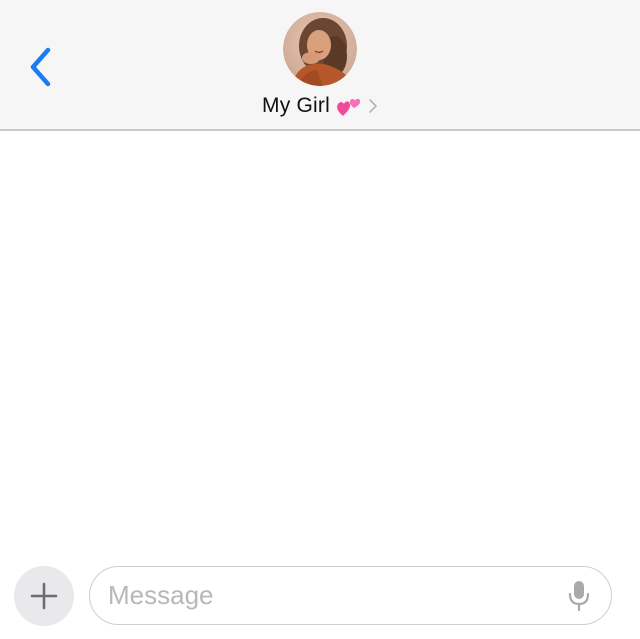 The height and width of the screenshot is (639, 640). I want to click on compose-bar, so click(320, 600).